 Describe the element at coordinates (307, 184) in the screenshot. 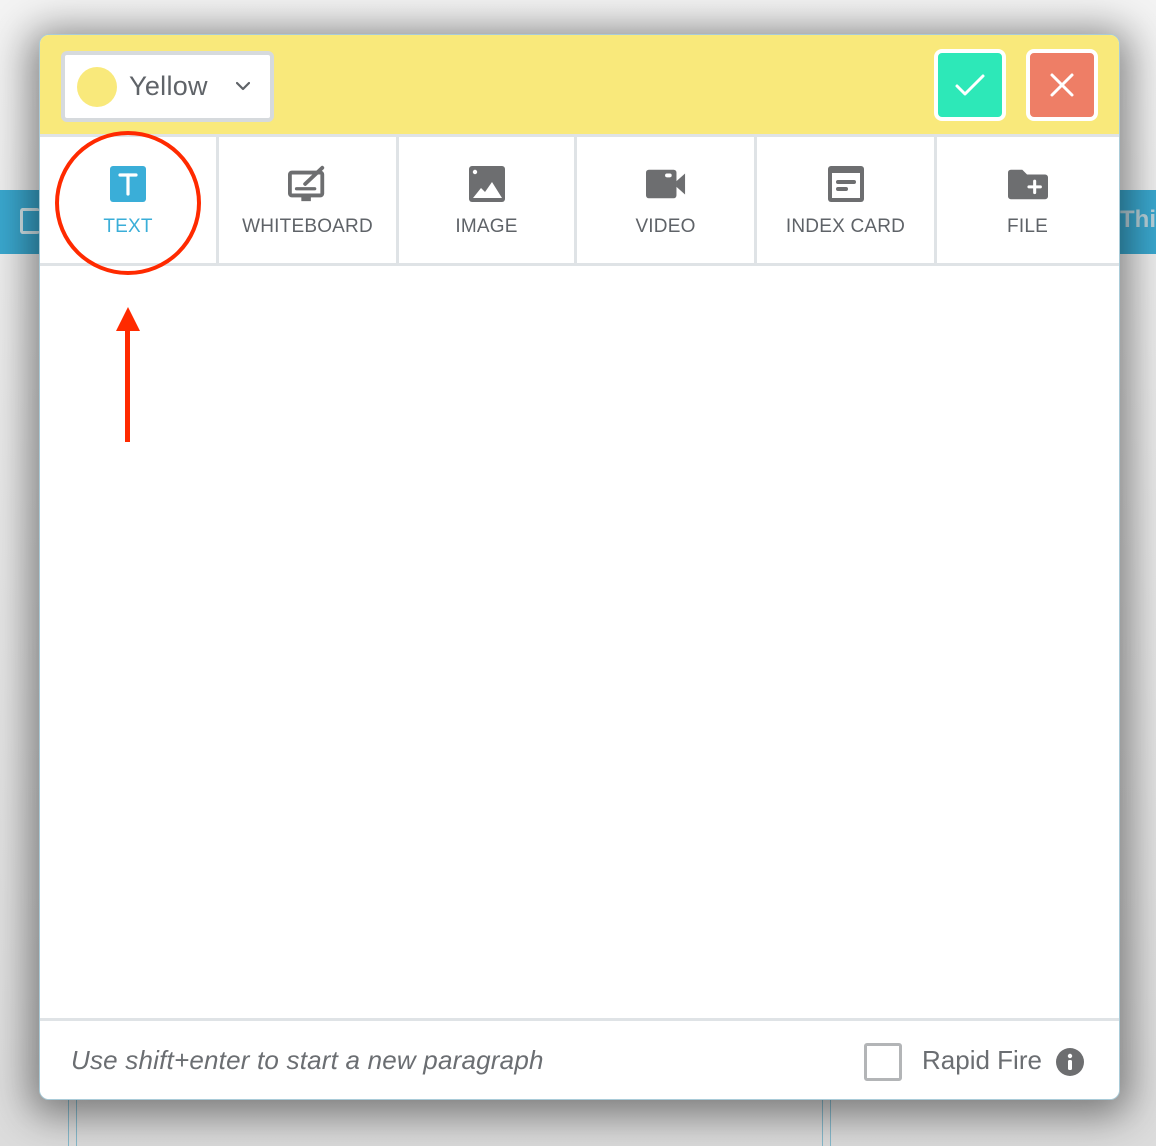

I see `whiteboard-icon` at that location.